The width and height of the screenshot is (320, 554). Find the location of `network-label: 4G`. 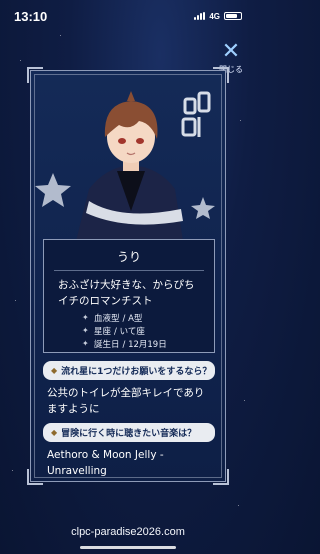

network-label: 4G is located at coordinates (214, 16).